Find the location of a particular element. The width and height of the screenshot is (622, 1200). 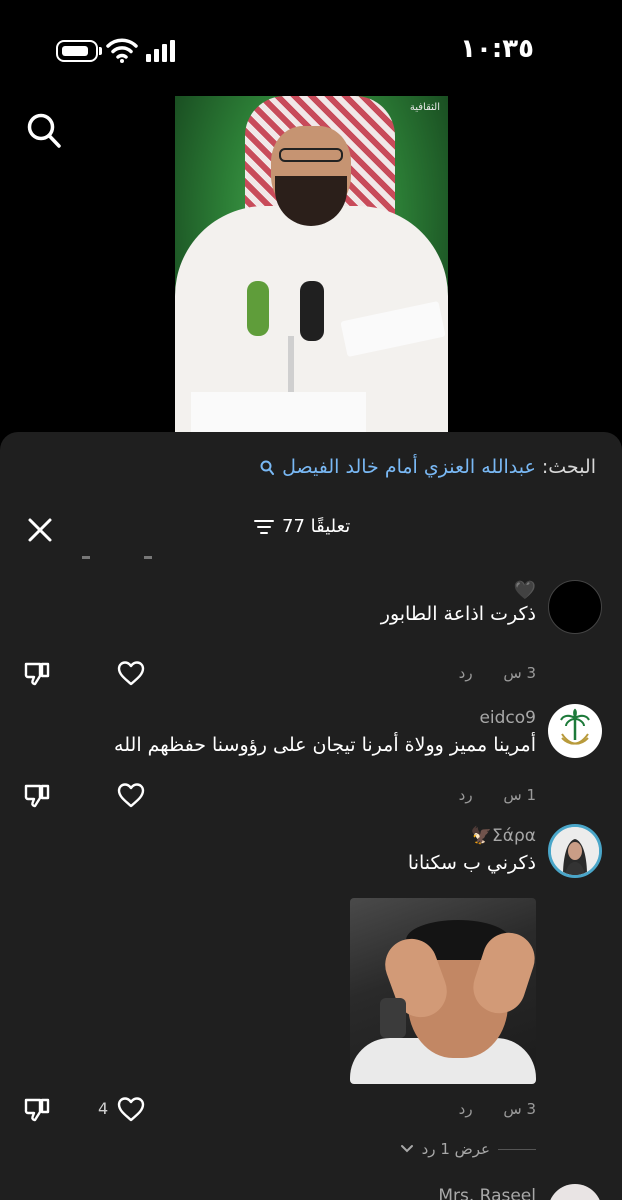

comments-count: 77 تعليقًا is located at coordinates (316, 526).